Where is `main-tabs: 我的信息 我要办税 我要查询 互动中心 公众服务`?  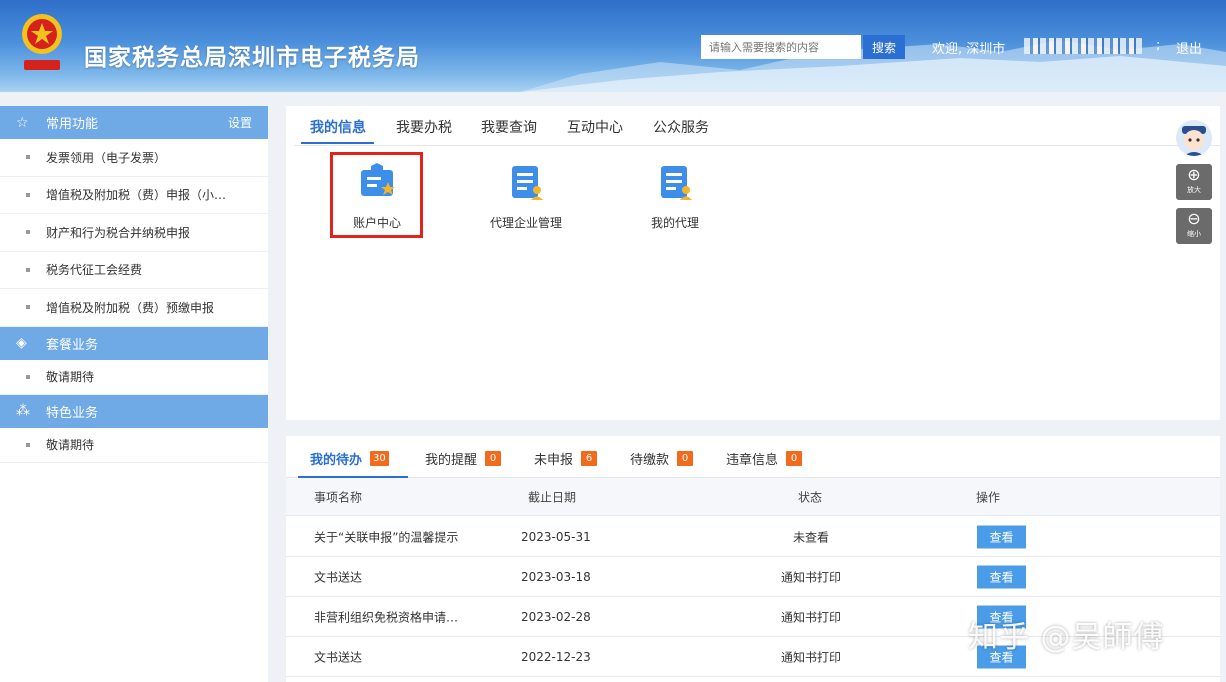 main-tabs: 我的信息 我要办税 我要查询 互动中心 公众服务 is located at coordinates (757, 126).